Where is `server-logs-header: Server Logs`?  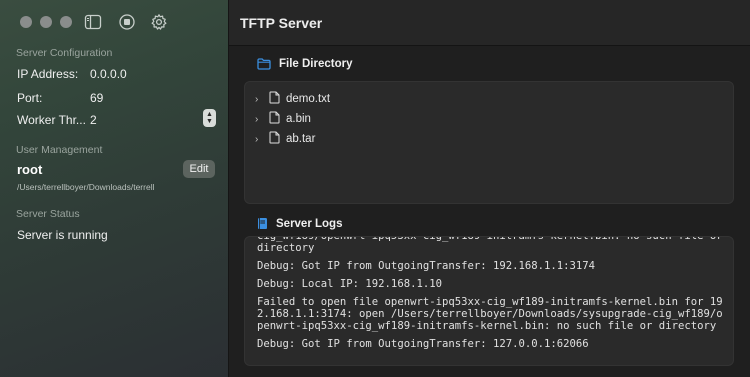
server-logs-header: Server Logs is located at coordinates (299, 223).